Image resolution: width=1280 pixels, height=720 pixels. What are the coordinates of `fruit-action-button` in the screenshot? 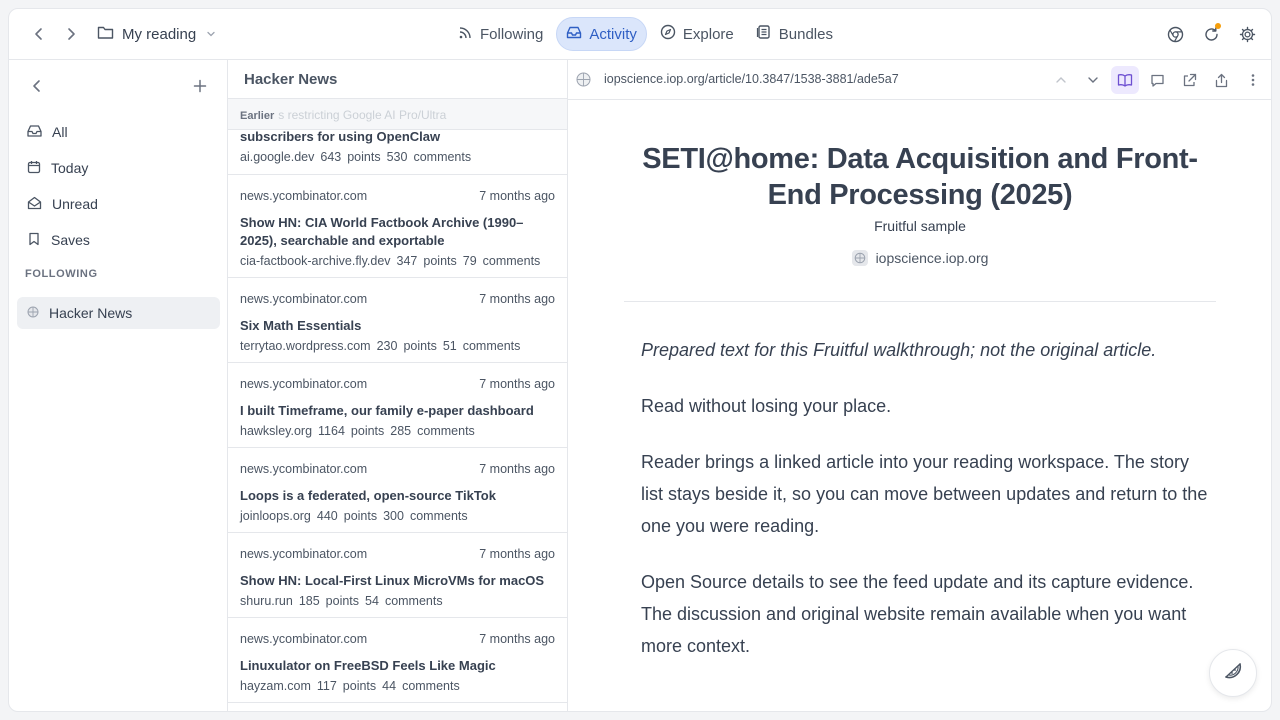 It's located at (1233, 673).